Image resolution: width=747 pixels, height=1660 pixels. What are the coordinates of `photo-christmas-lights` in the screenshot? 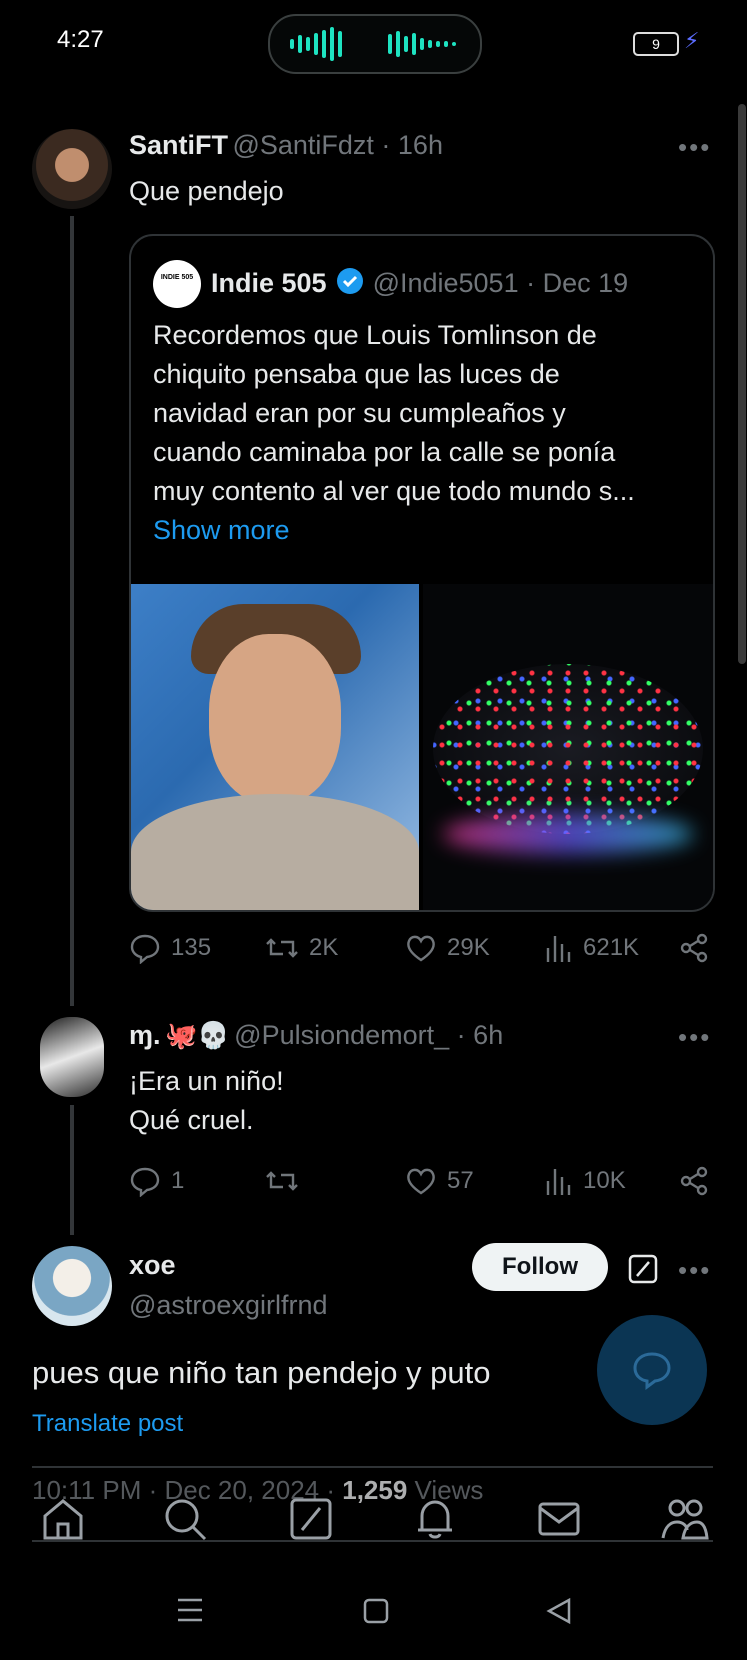 It's located at (568, 747).